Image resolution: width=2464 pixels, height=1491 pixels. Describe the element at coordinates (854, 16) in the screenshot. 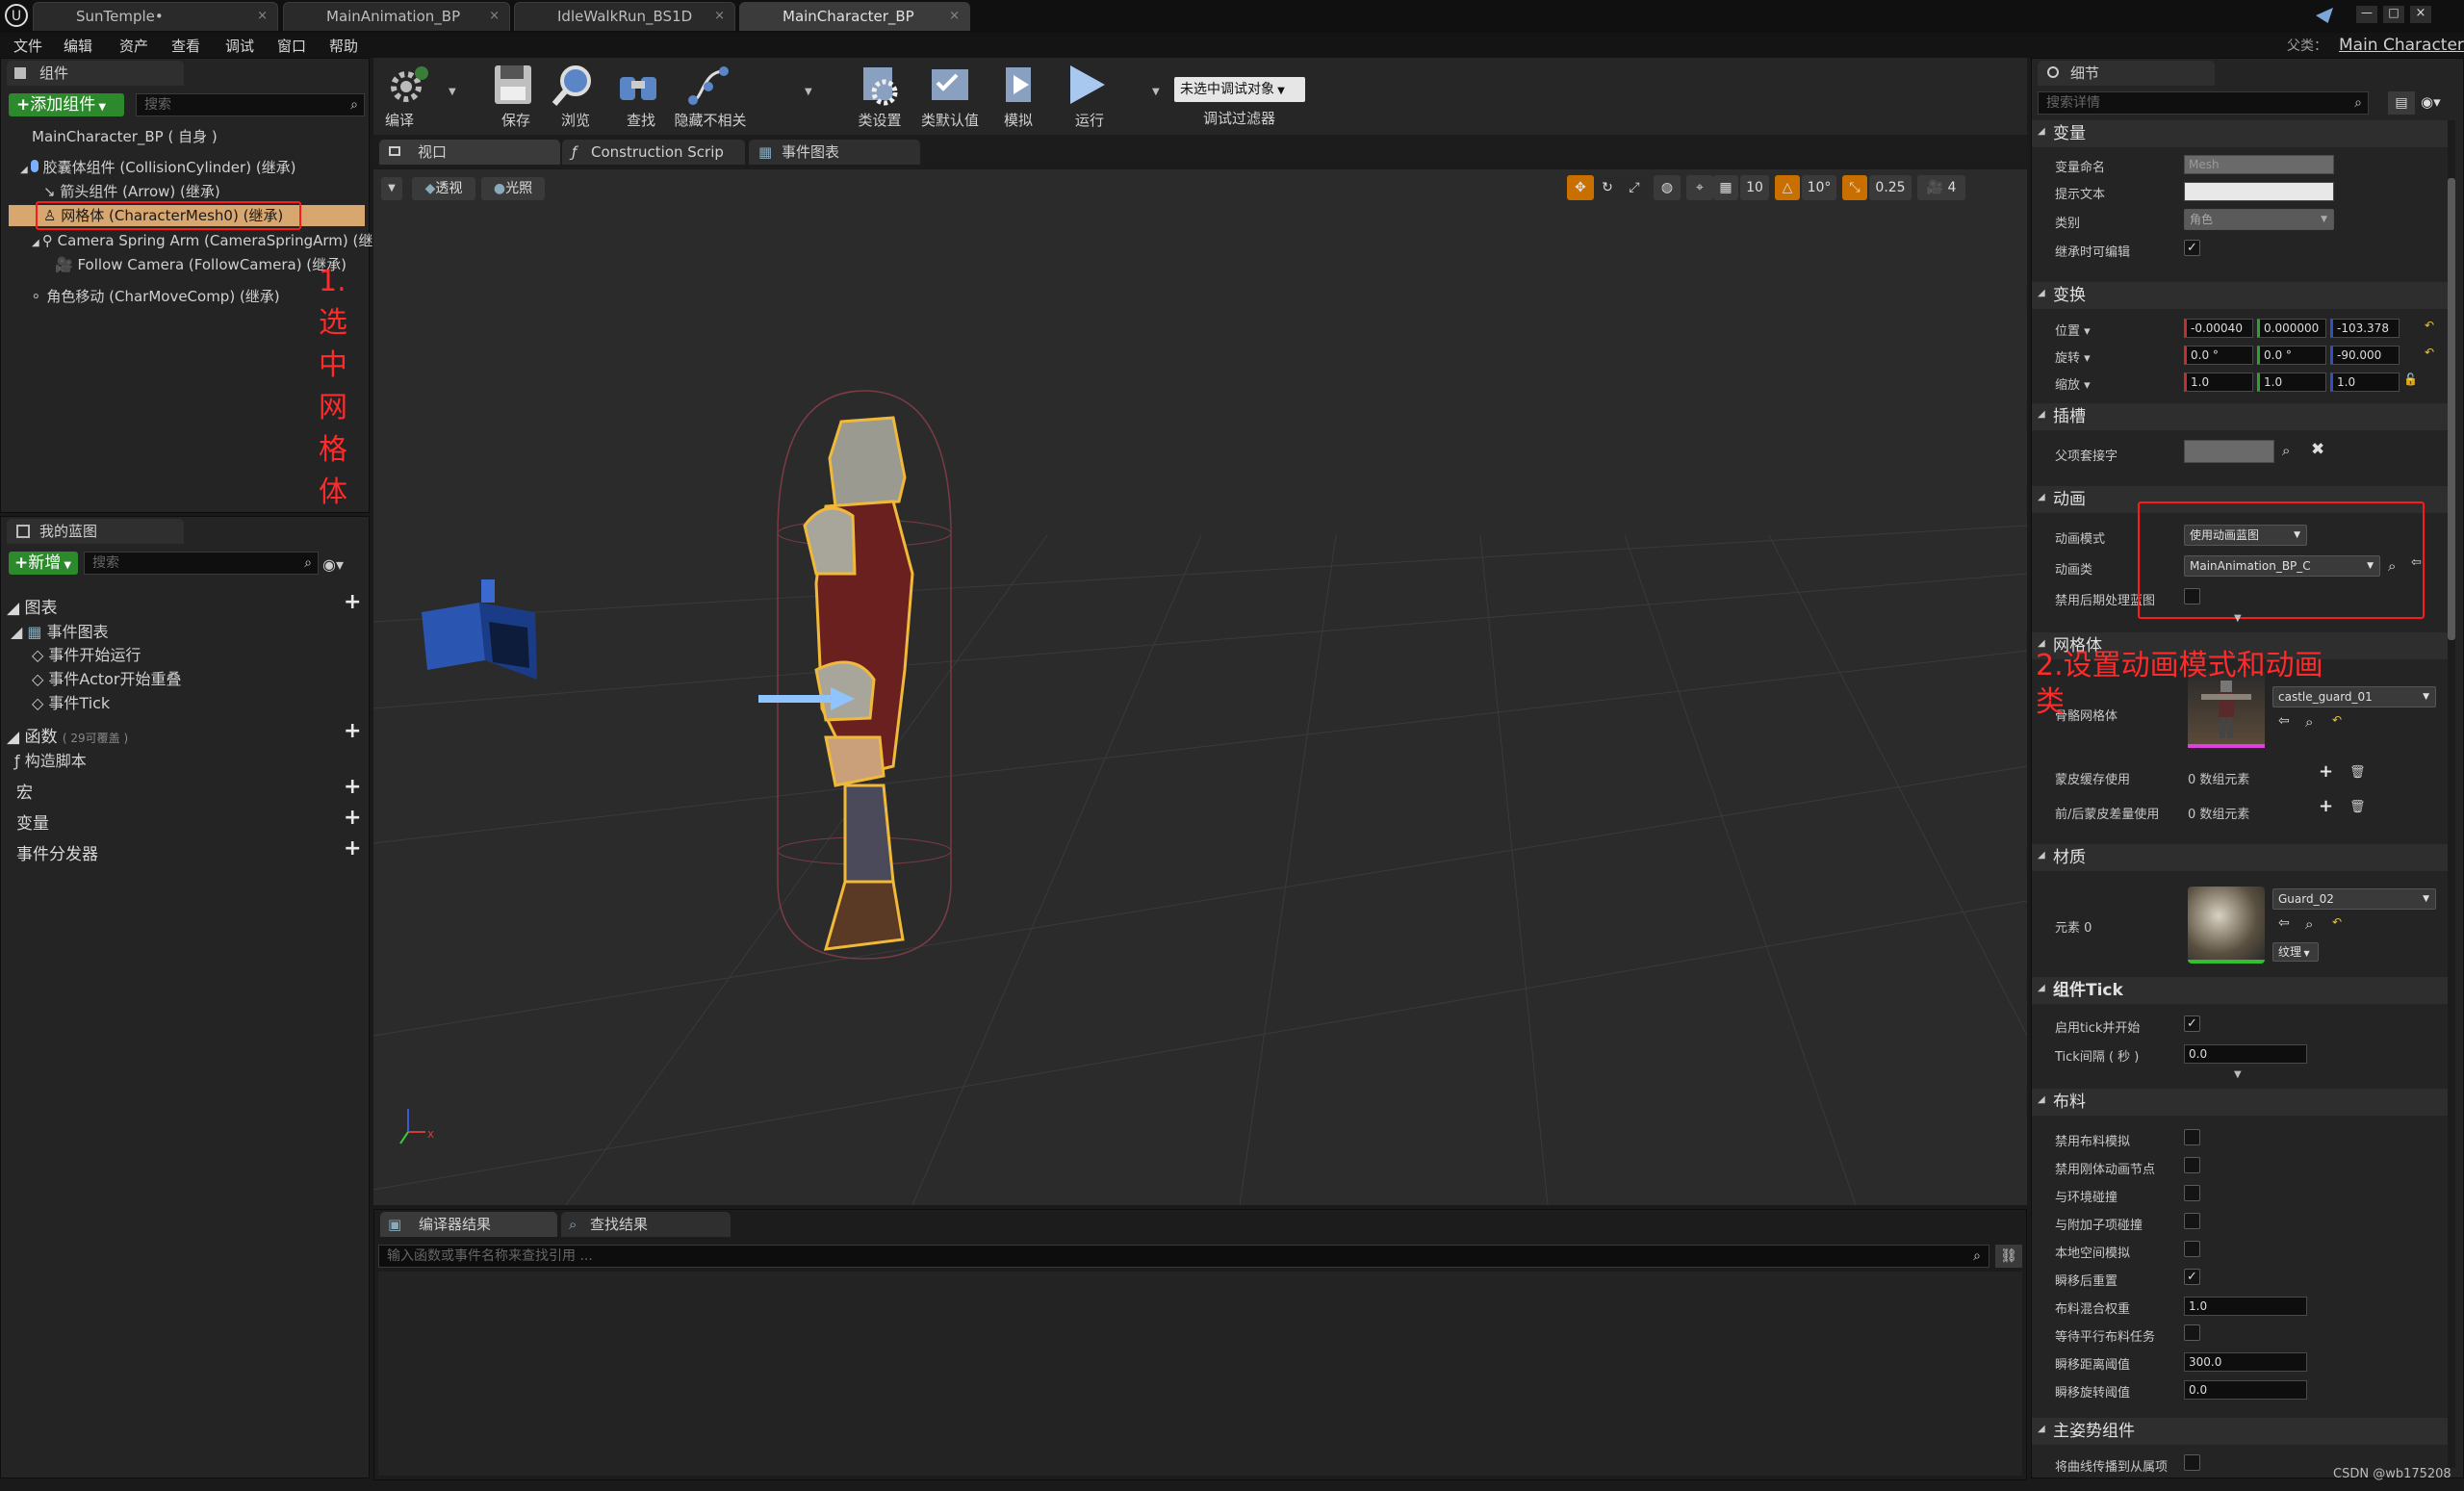

I see `tab-maincharacter: MainCharacter_BP ×` at that location.